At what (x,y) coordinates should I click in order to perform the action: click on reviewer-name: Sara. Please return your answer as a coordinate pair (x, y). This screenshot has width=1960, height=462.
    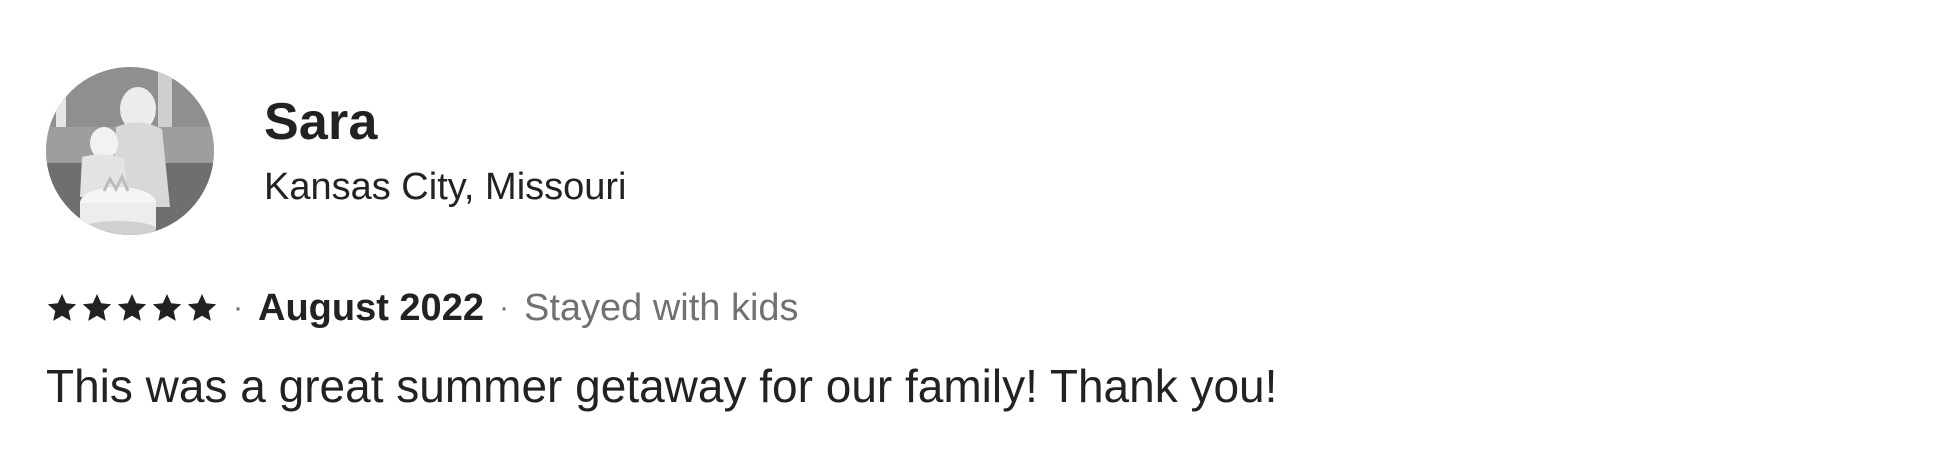
    Looking at the image, I should click on (321, 122).